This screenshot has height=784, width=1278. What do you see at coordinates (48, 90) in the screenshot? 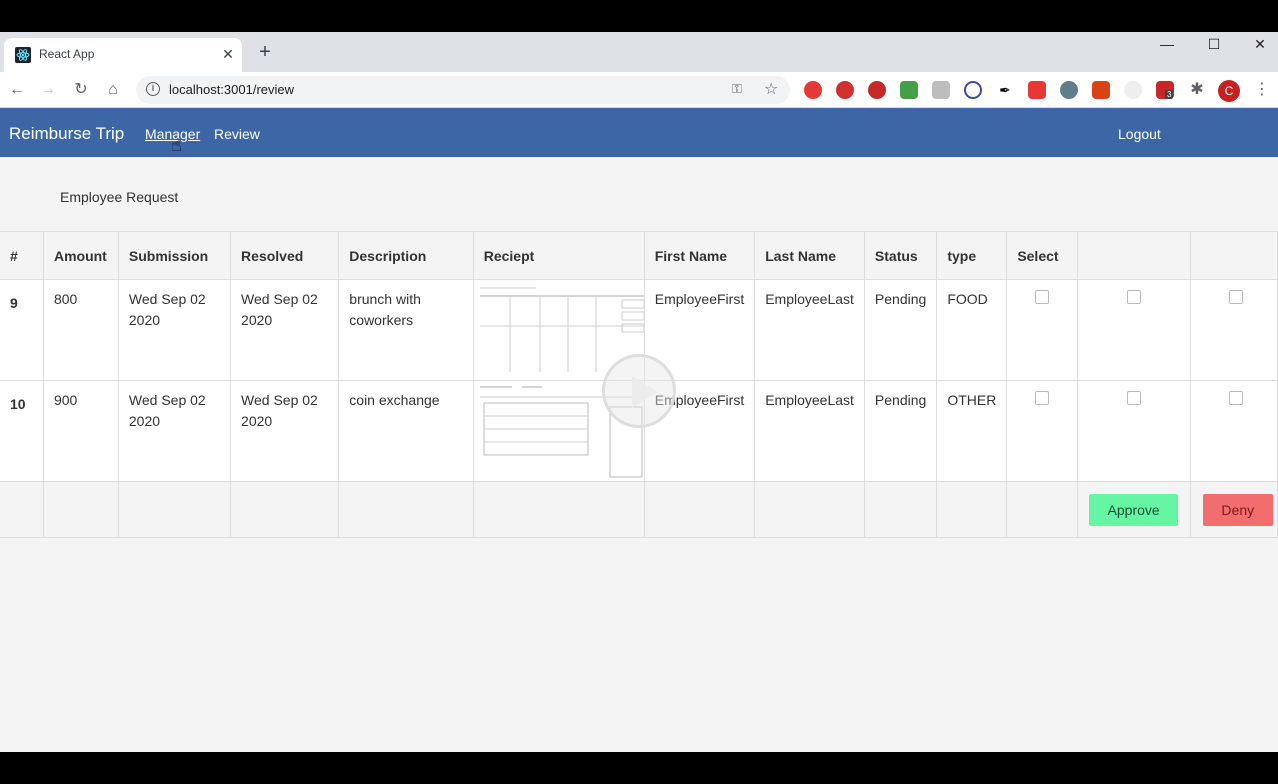
I see `forward-icon: →` at bounding box center [48, 90].